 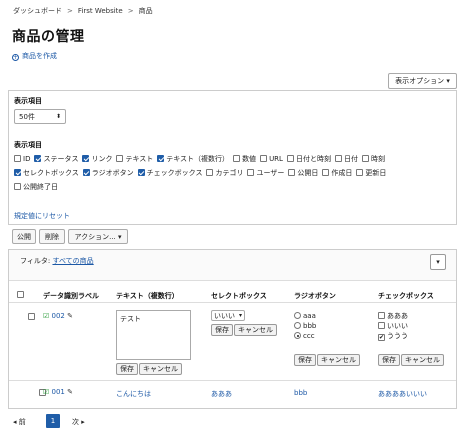 I want to click on checkbox-option: ✔ ううう, so click(x=393, y=336).